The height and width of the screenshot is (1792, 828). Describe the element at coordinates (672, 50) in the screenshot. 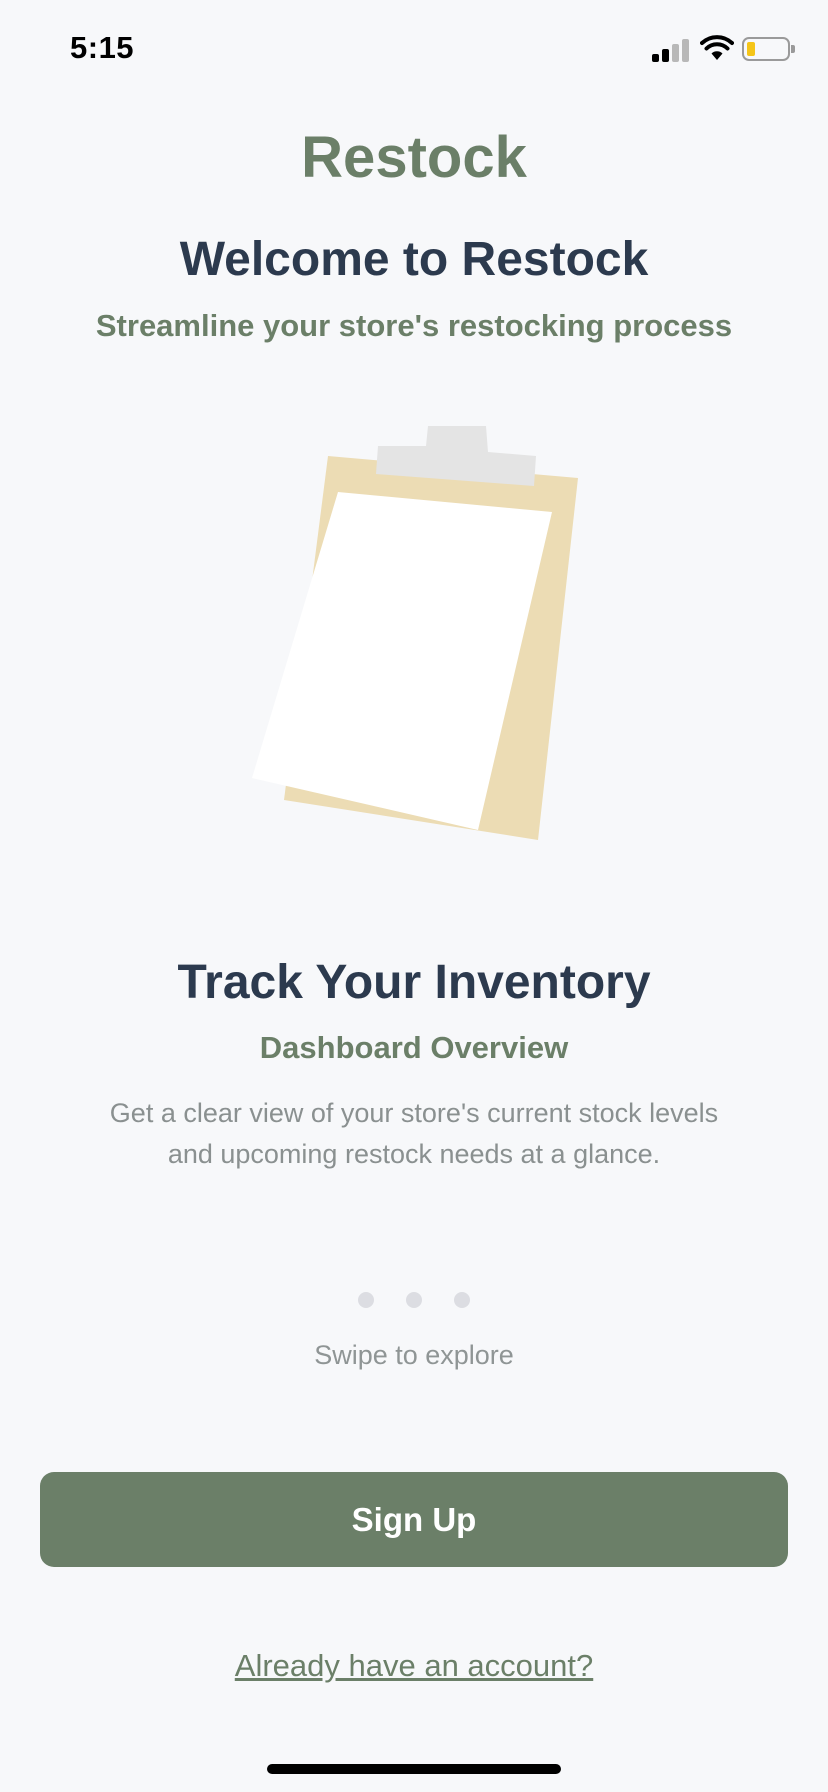

I see `cellular-signal-icon` at that location.